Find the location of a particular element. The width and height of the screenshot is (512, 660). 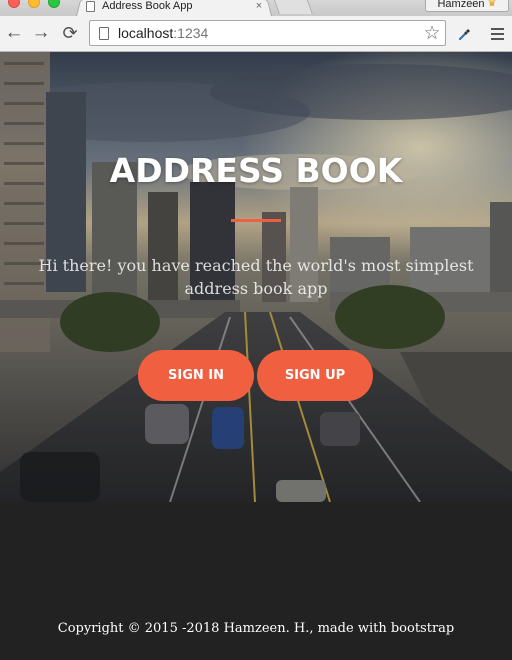

browser-tab-content: Address Book App × is located at coordinates (176, 7).